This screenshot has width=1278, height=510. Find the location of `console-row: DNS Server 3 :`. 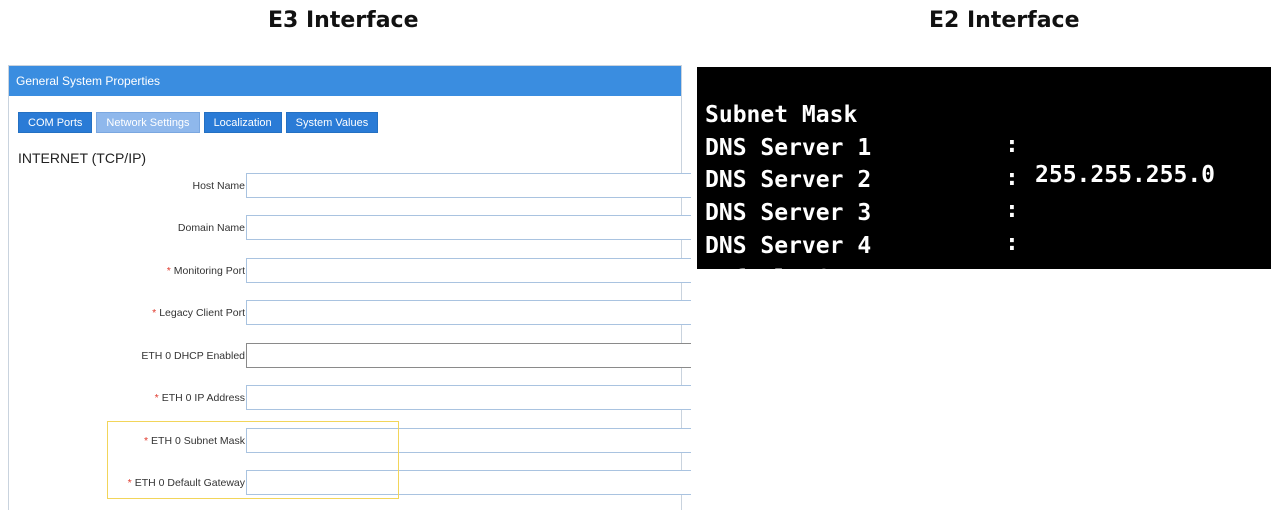

console-row: DNS Server 3 : is located at coordinates (985, 212).